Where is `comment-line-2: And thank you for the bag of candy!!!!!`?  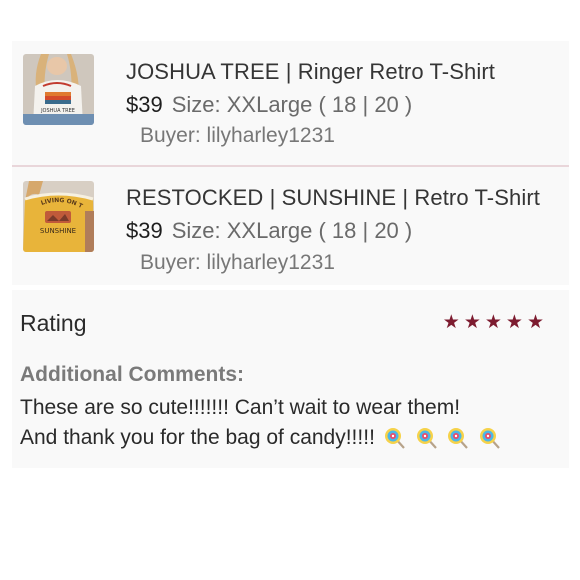 comment-line-2: And thank you for the bag of candy!!!!! is located at coordinates (261, 438).